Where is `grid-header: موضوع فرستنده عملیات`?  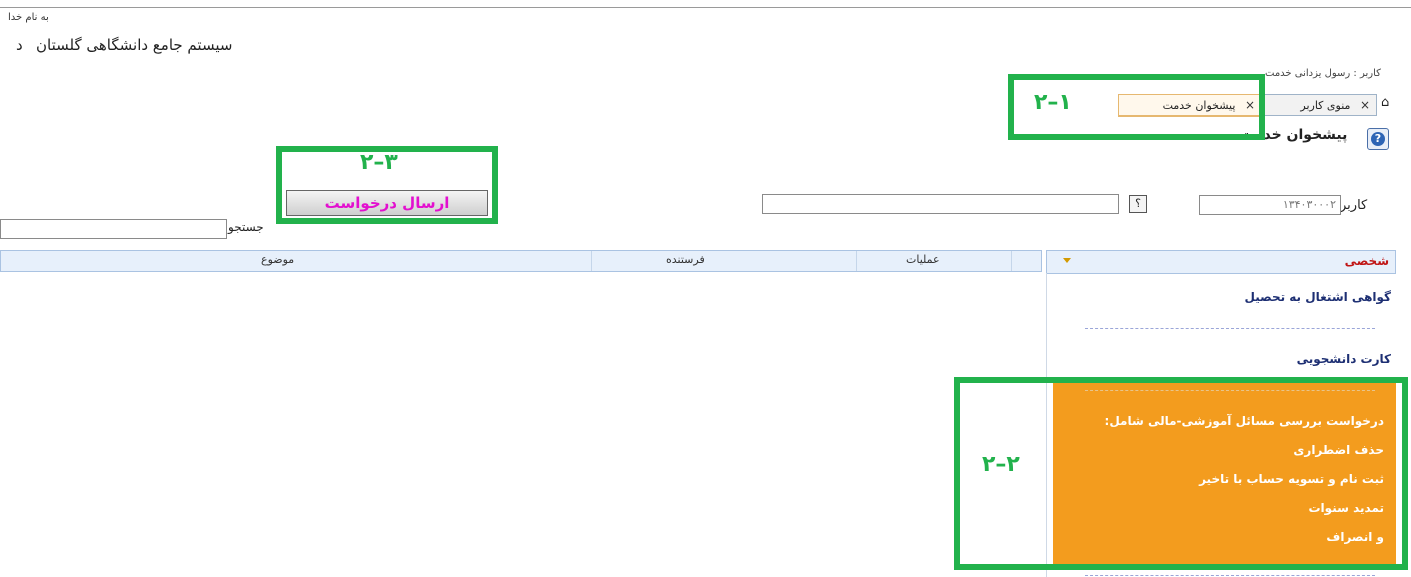 grid-header: موضوع فرستنده عملیات is located at coordinates (521, 261).